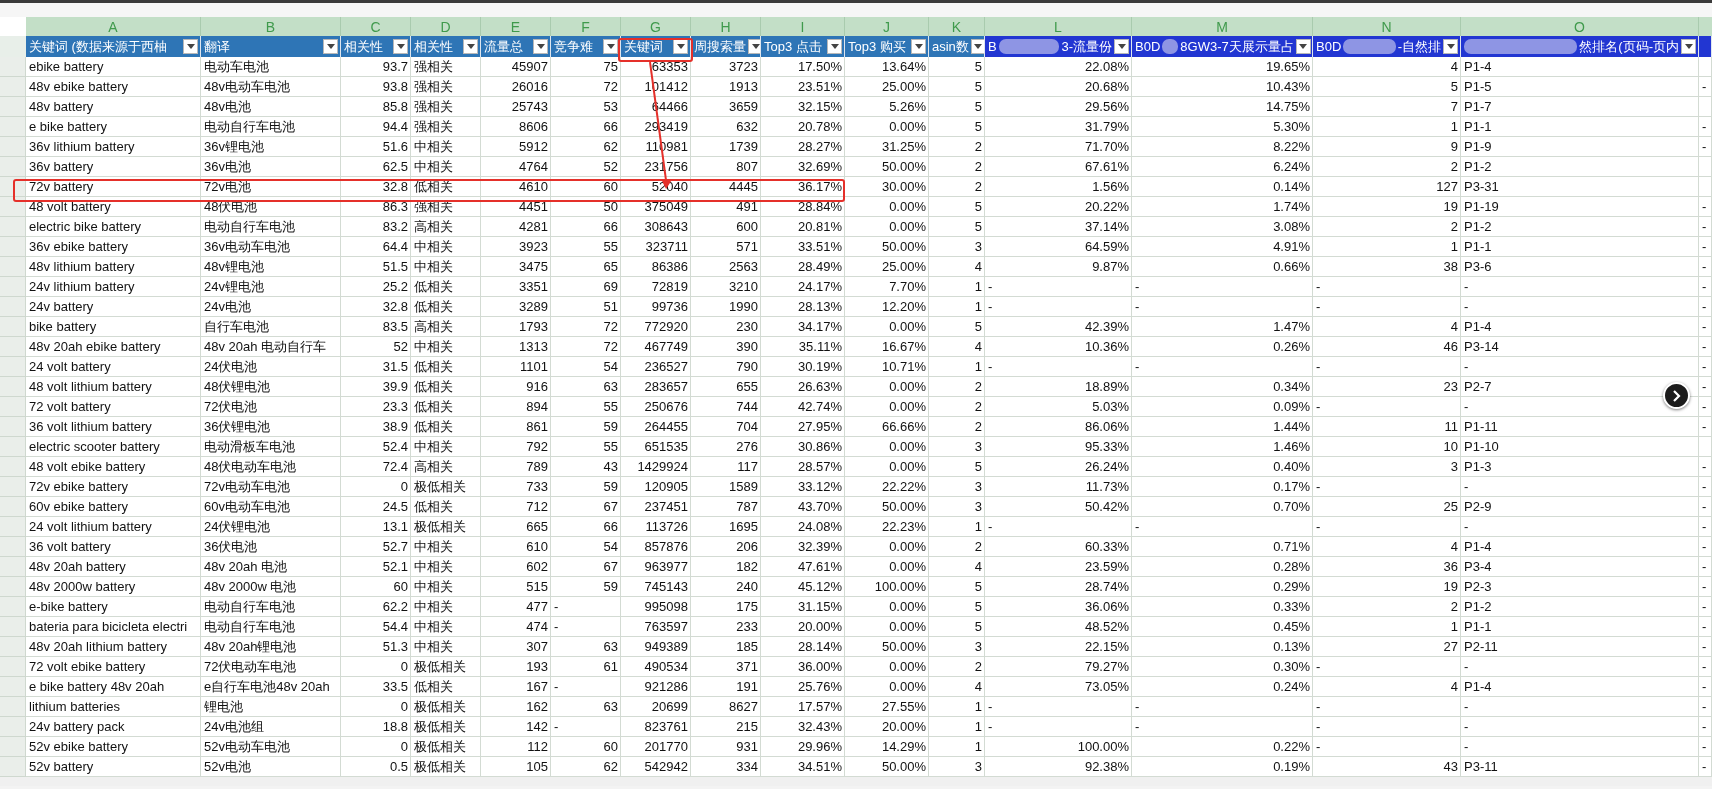  Describe the element at coordinates (586, 587) in the screenshot. I see `table-cell: 59` at that location.